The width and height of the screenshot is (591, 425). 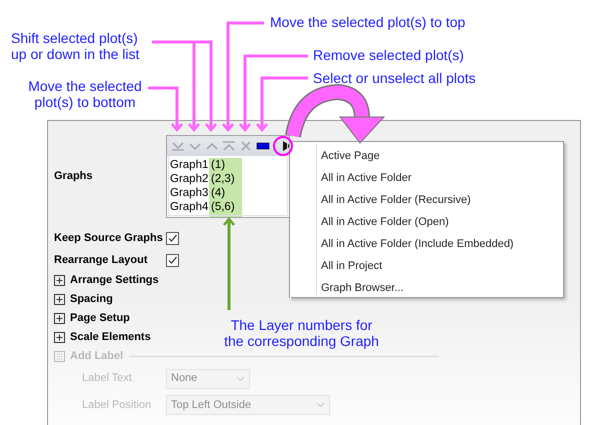 What do you see at coordinates (189, 207) in the screenshot?
I see `graph-name: Graph4` at bounding box center [189, 207].